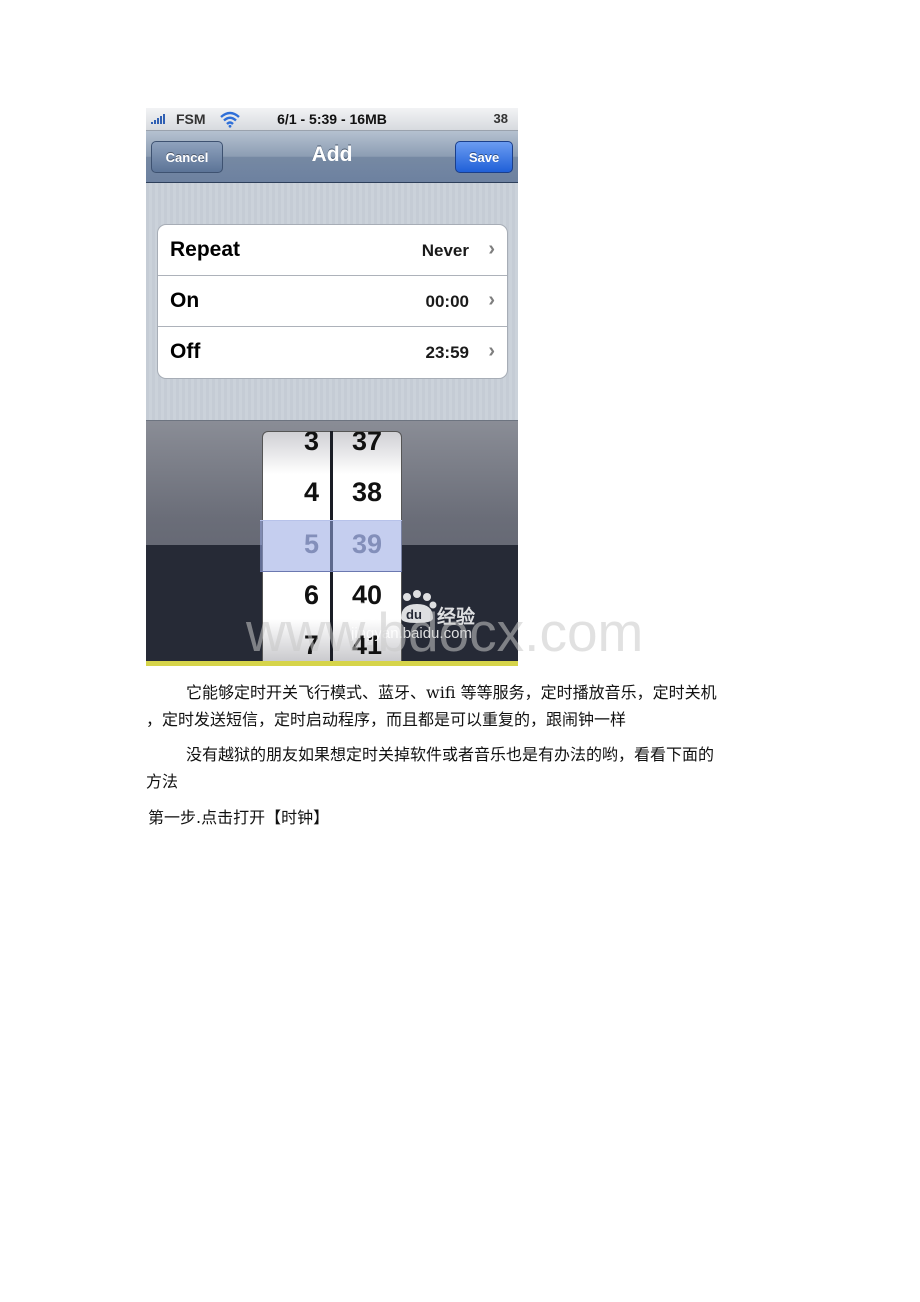 The image size is (920, 1302). What do you see at coordinates (205, 249) in the screenshot?
I see `setting-label: Repeat` at bounding box center [205, 249].